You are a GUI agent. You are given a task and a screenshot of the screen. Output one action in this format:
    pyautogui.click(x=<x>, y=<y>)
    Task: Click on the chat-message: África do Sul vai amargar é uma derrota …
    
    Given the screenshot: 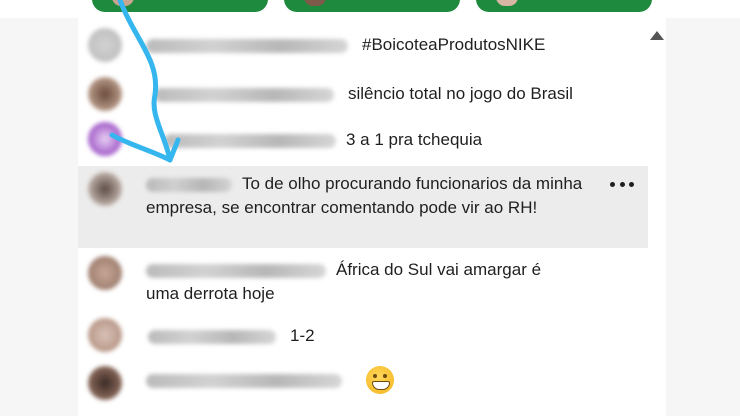 What is the action you would take?
    pyautogui.click(x=363, y=282)
    